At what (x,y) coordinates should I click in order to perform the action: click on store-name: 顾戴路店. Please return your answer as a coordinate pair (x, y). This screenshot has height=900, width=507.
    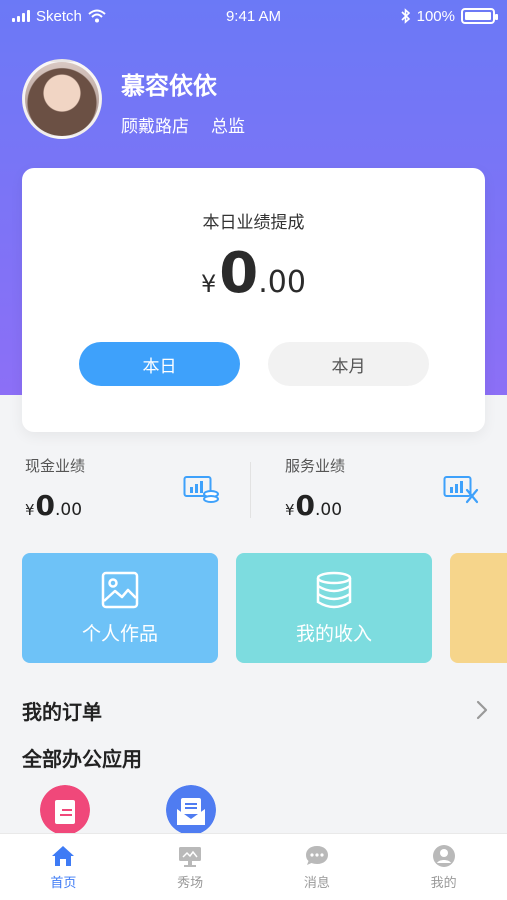
    Looking at the image, I should click on (155, 127).